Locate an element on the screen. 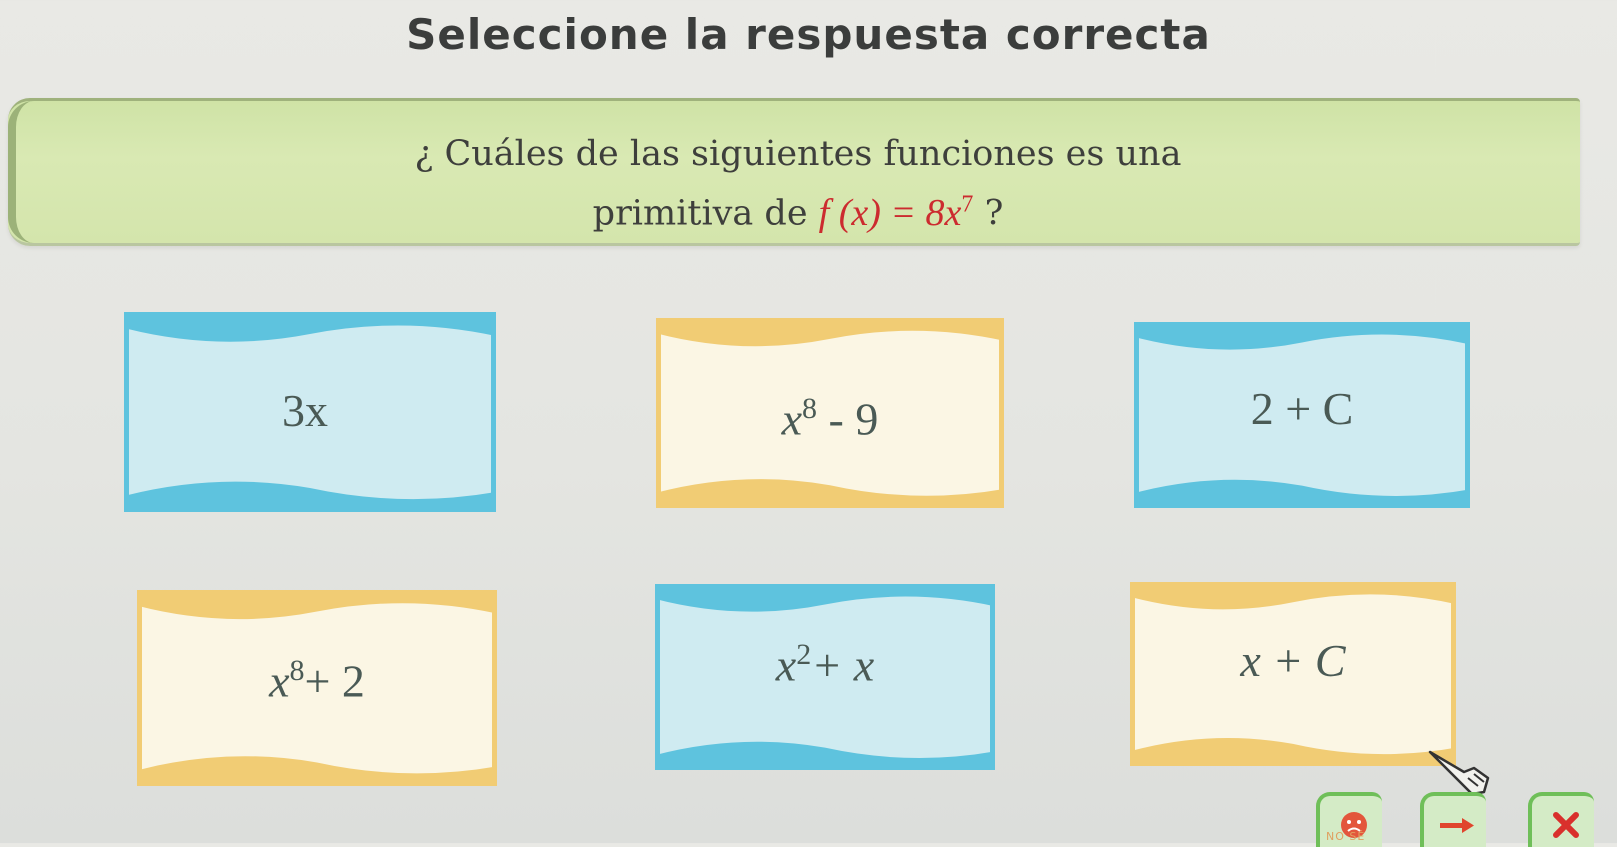 Image resolution: width=1617 pixels, height=847 pixels. close-icon is located at coordinates (1566, 824).